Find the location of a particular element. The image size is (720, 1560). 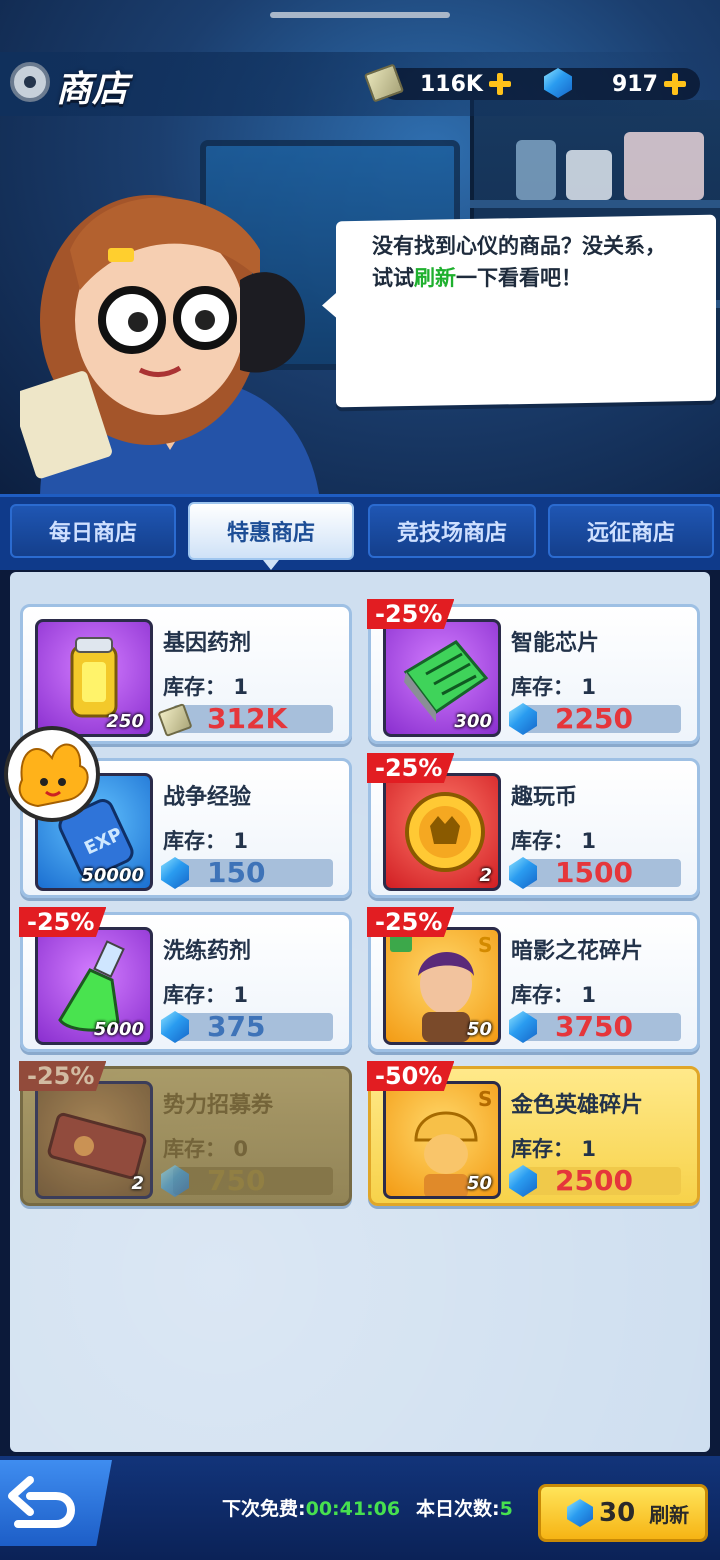

mascot-icon is located at coordinates (53, 775).